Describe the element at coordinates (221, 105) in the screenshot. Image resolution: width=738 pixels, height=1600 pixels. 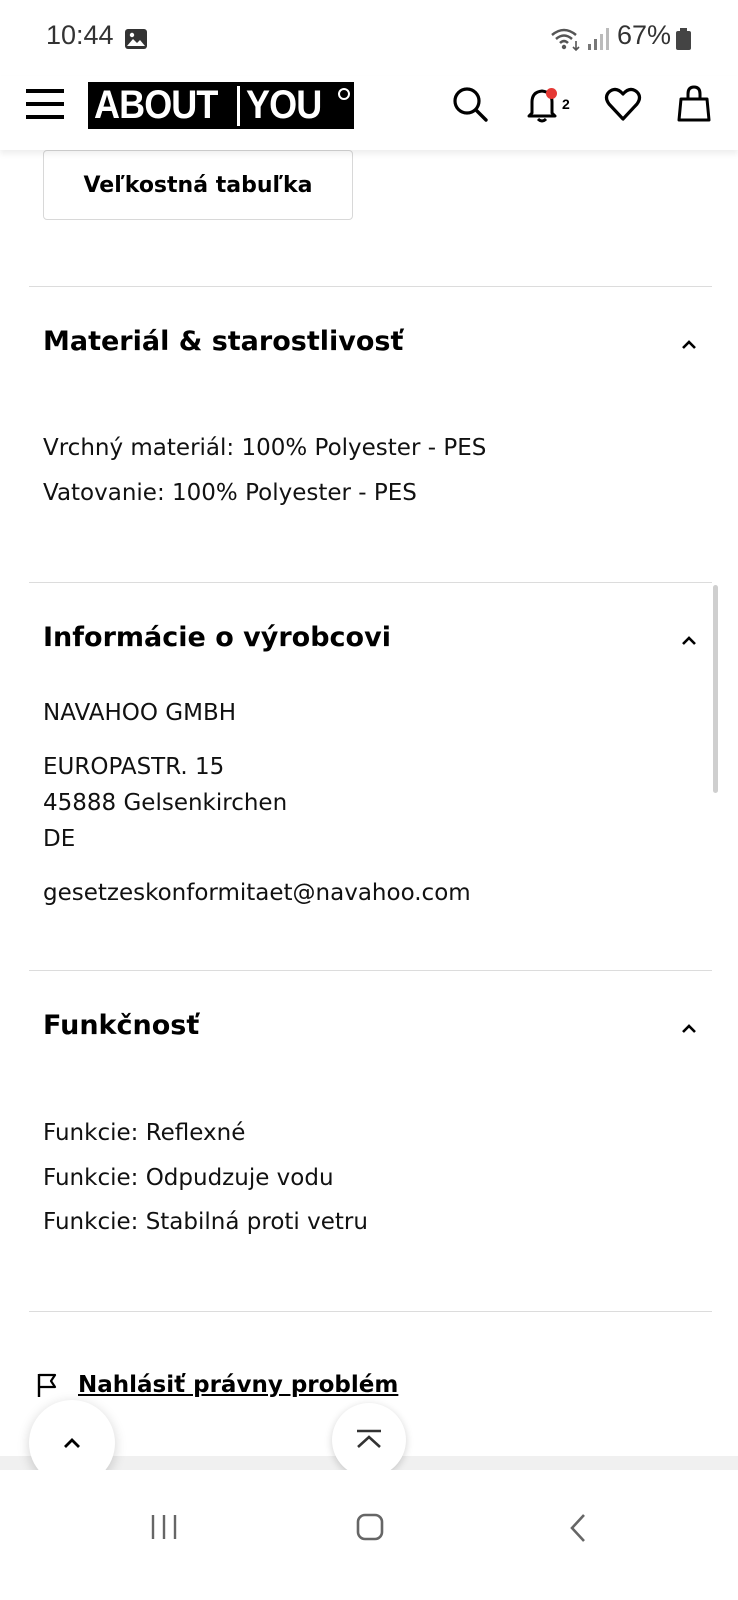
I see `logo: ABOUT YOU` at that location.